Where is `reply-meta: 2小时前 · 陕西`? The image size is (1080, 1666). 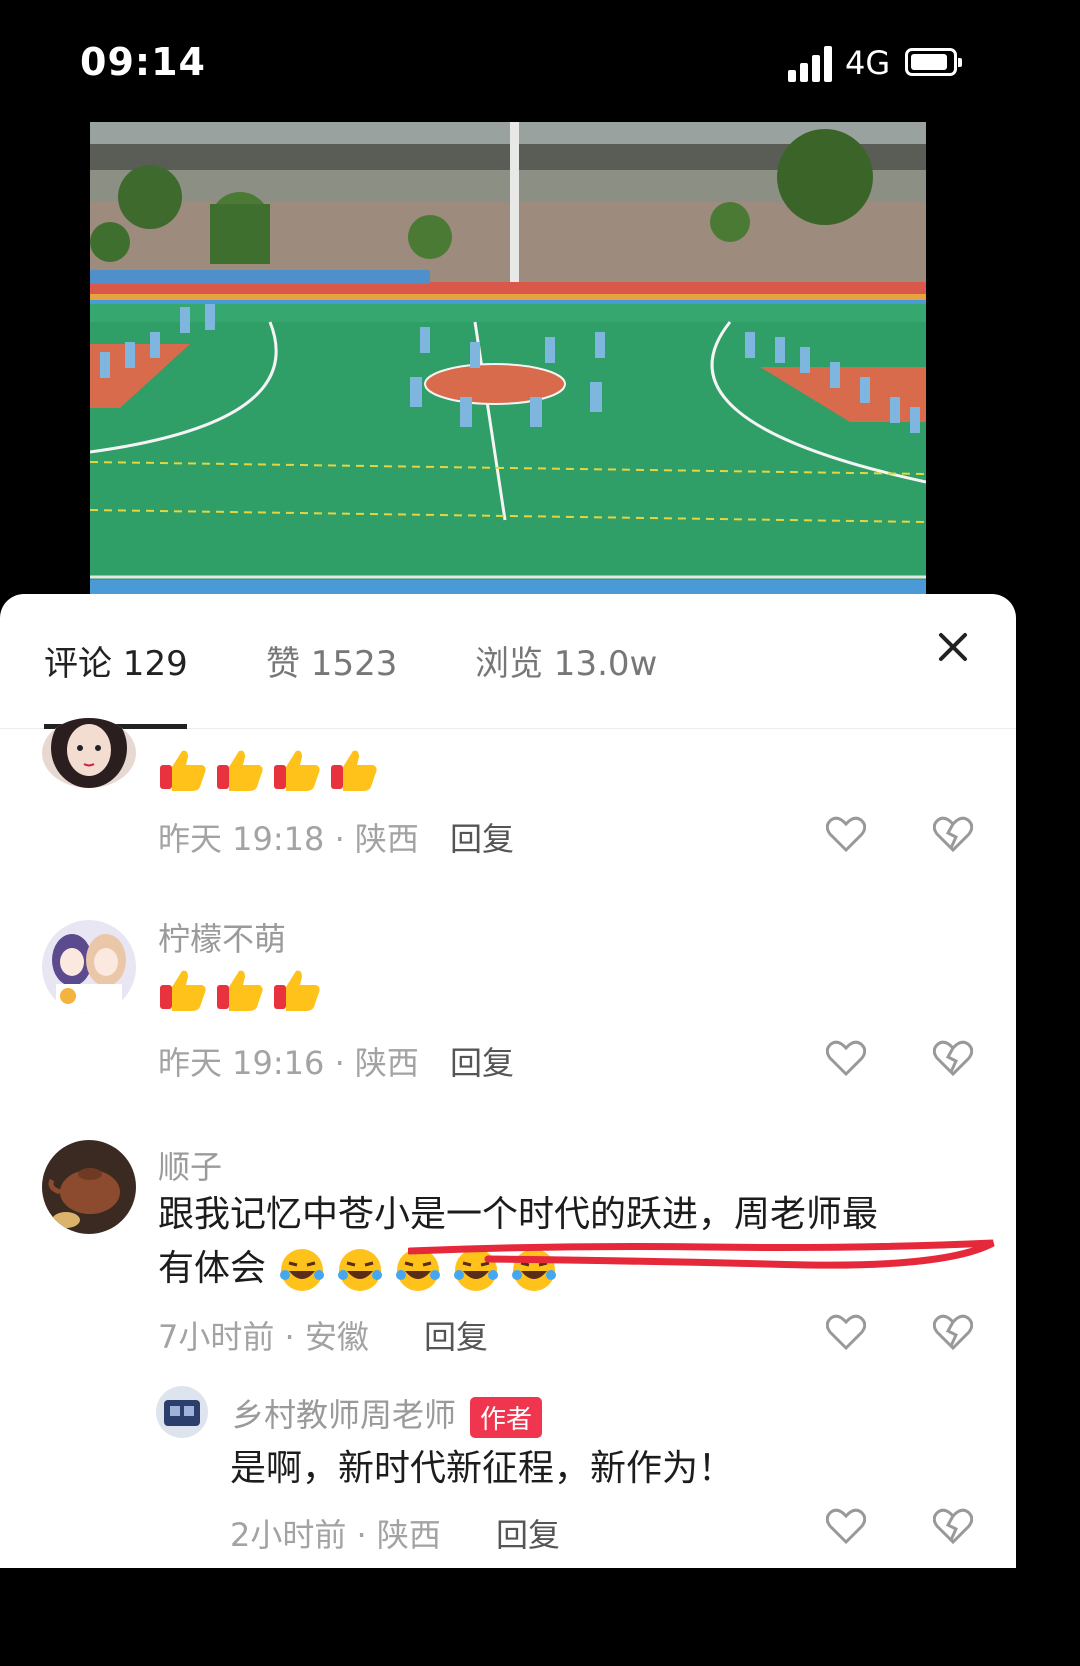 reply-meta: 2小时前 · 陕西 is located at coordinates (335, 1535).